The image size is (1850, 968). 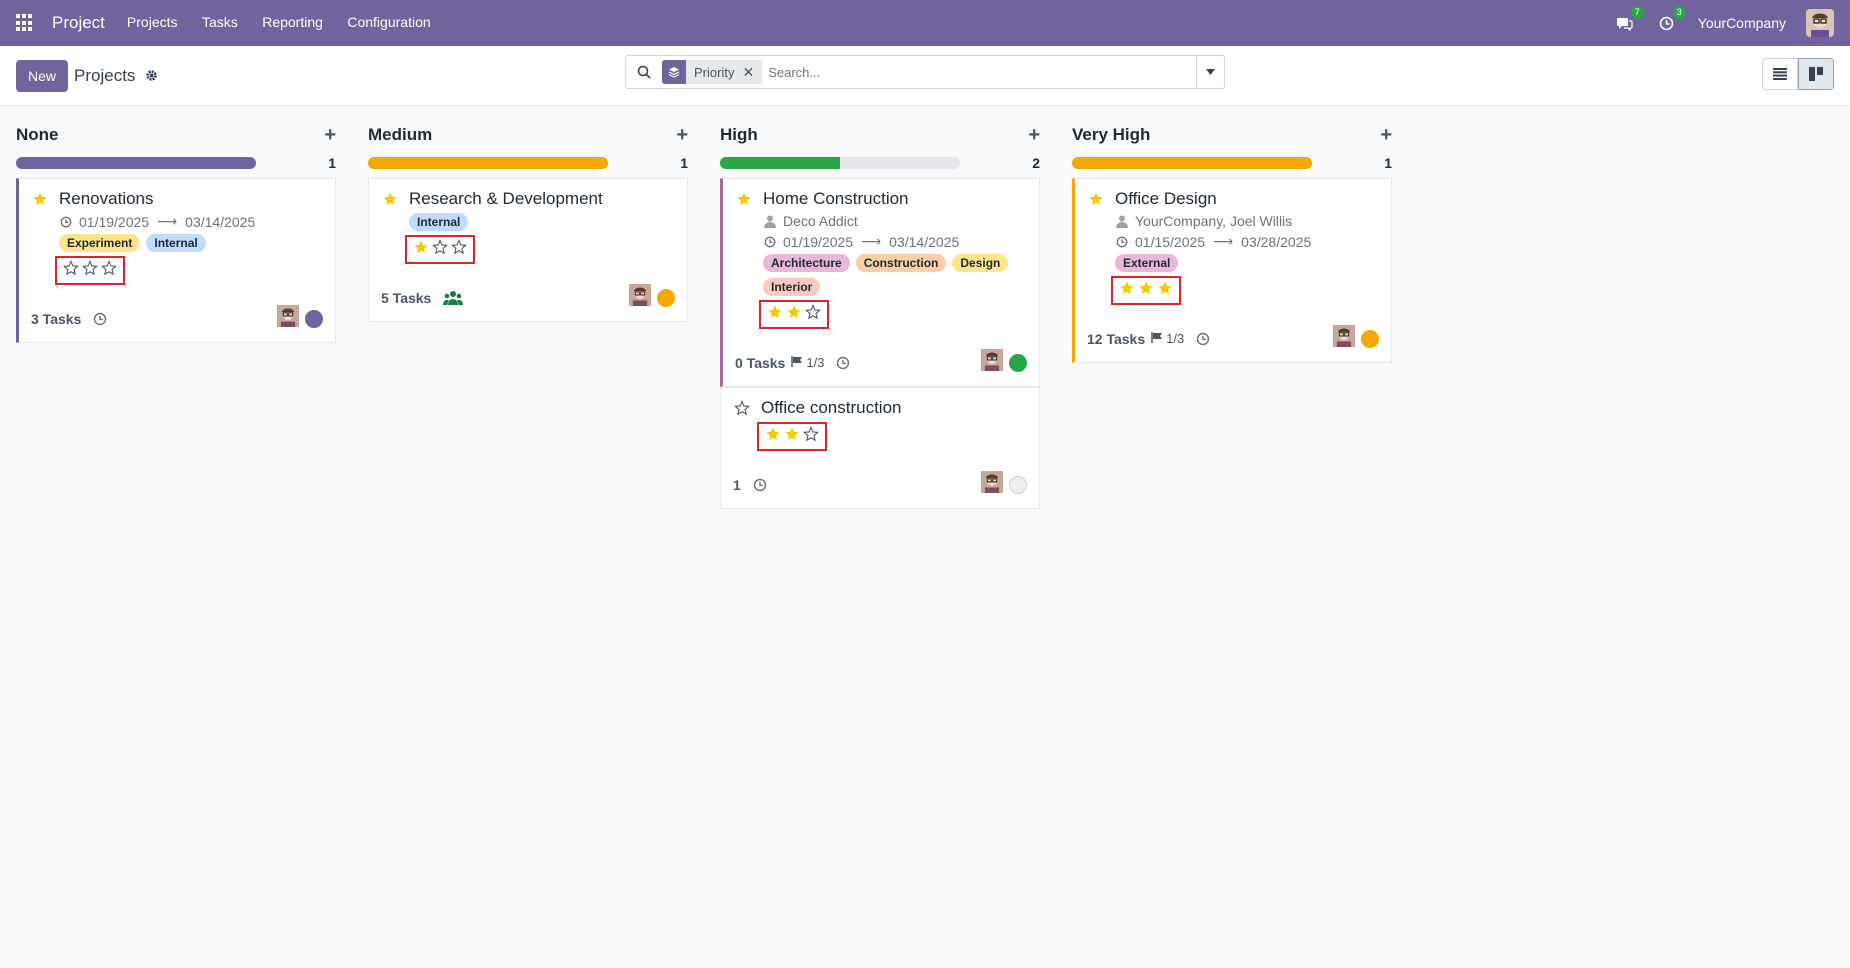 I want to click on tasks-count-link: 0 Tasks, so click(x=760, y=363).